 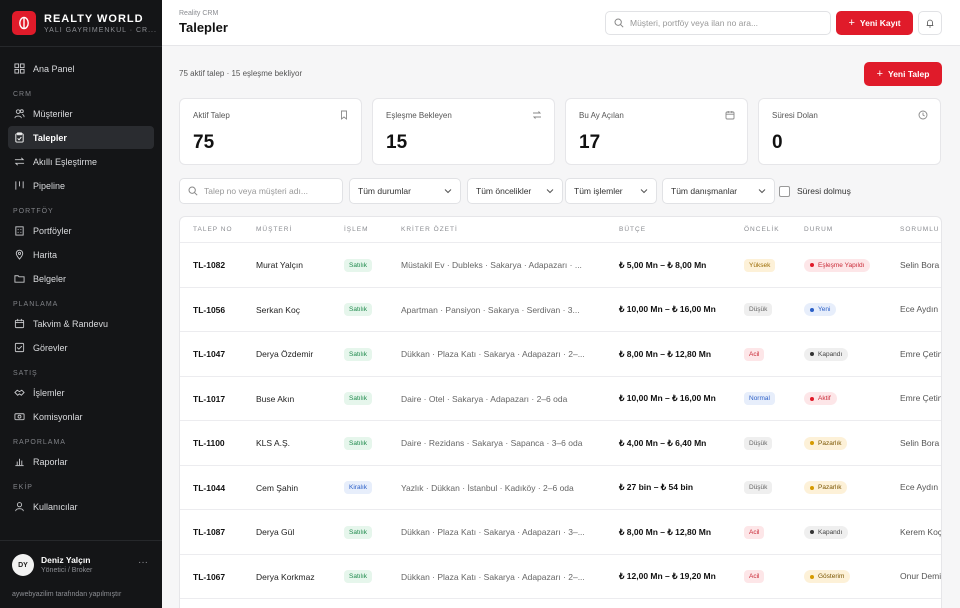 I want to click on budget-range: ₺ 5,00 Mn – ₺ 8,00 Mn, so click(x=663, y=264).